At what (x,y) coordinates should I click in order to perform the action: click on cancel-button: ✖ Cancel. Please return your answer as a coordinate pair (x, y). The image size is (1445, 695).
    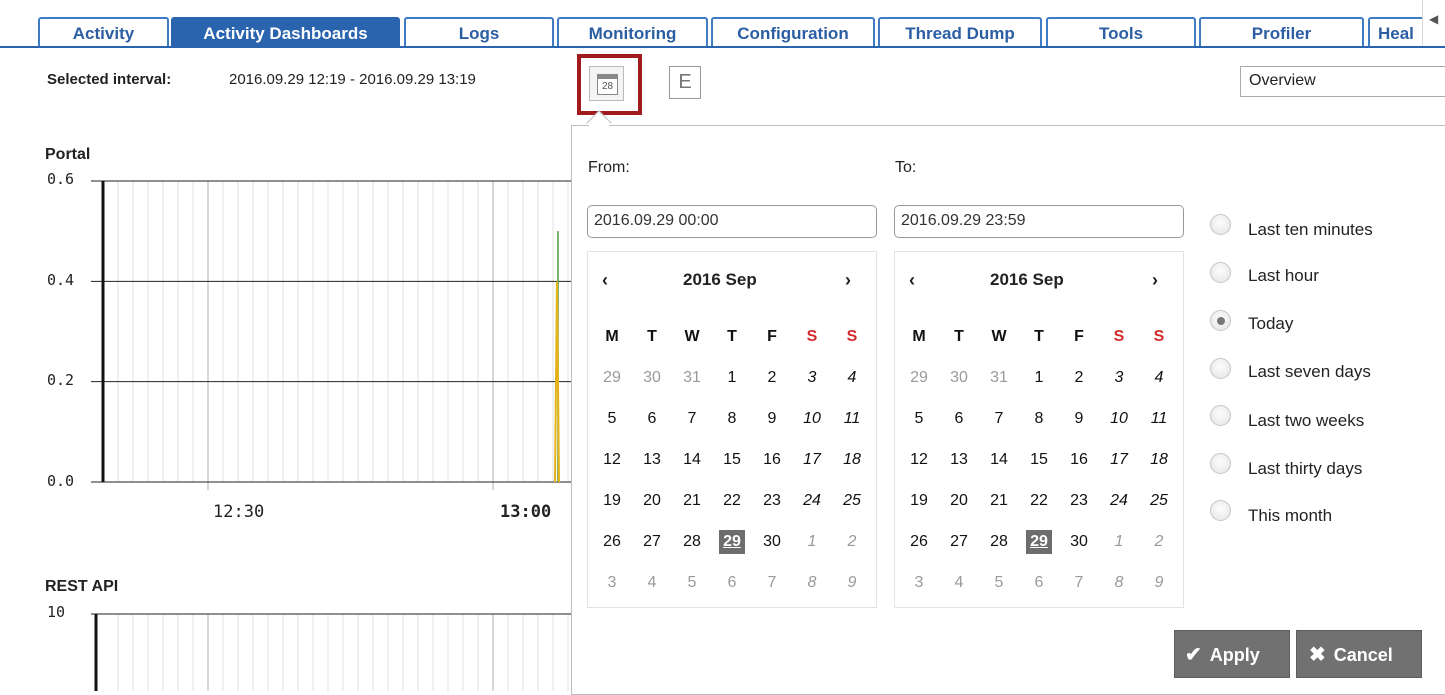
    Looking at the image, I should click on (1359, 654).